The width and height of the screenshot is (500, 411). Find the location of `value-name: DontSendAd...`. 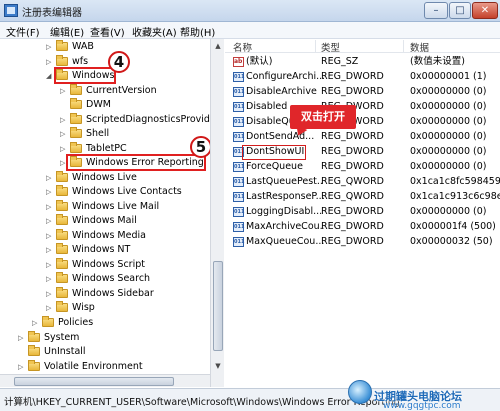

value-name: DontSendAd... is located at coordinates (280, 136).